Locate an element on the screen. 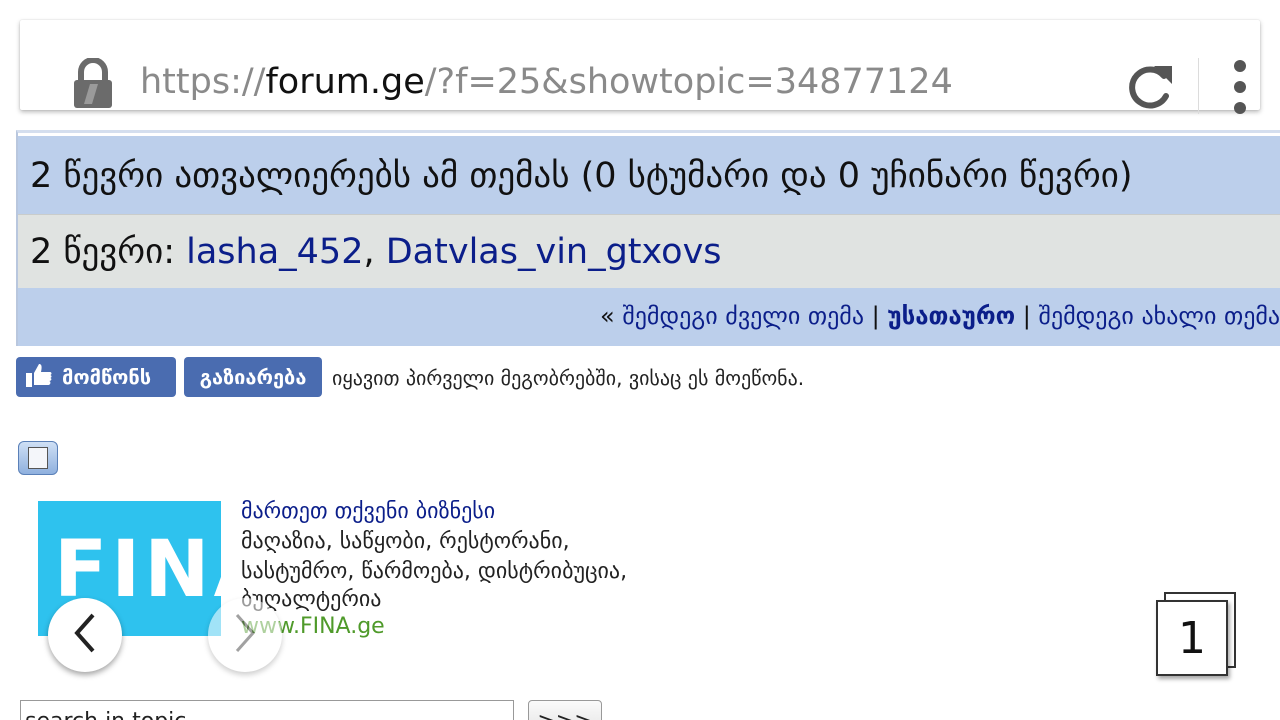 This screenshot has height=720, width=1280. overflow-menu-icon is located at coordinates (1240, 89).